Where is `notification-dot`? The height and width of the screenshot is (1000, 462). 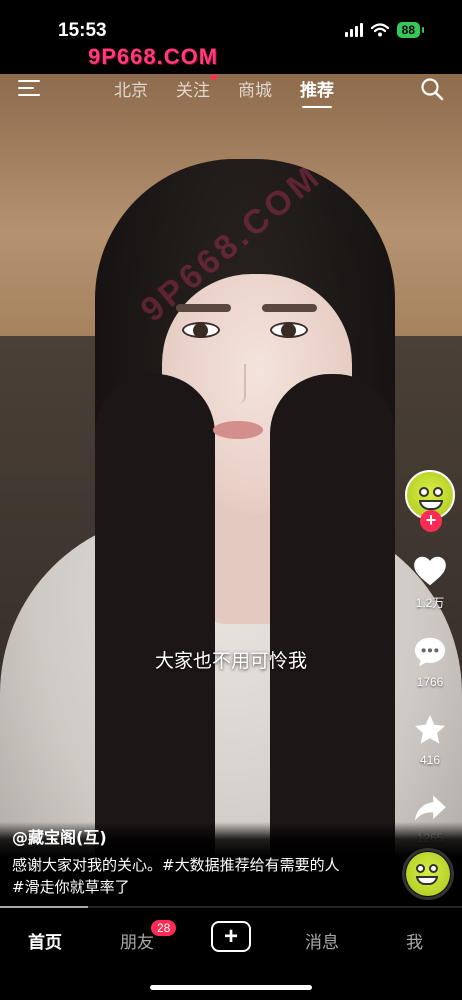 notification-dot is located at coordinates (214, 77).